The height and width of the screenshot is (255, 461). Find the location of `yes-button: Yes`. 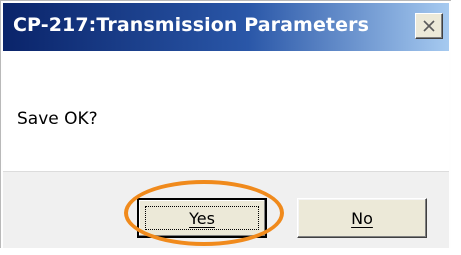

yes-button: Yes is located at coordinates (202, 218).